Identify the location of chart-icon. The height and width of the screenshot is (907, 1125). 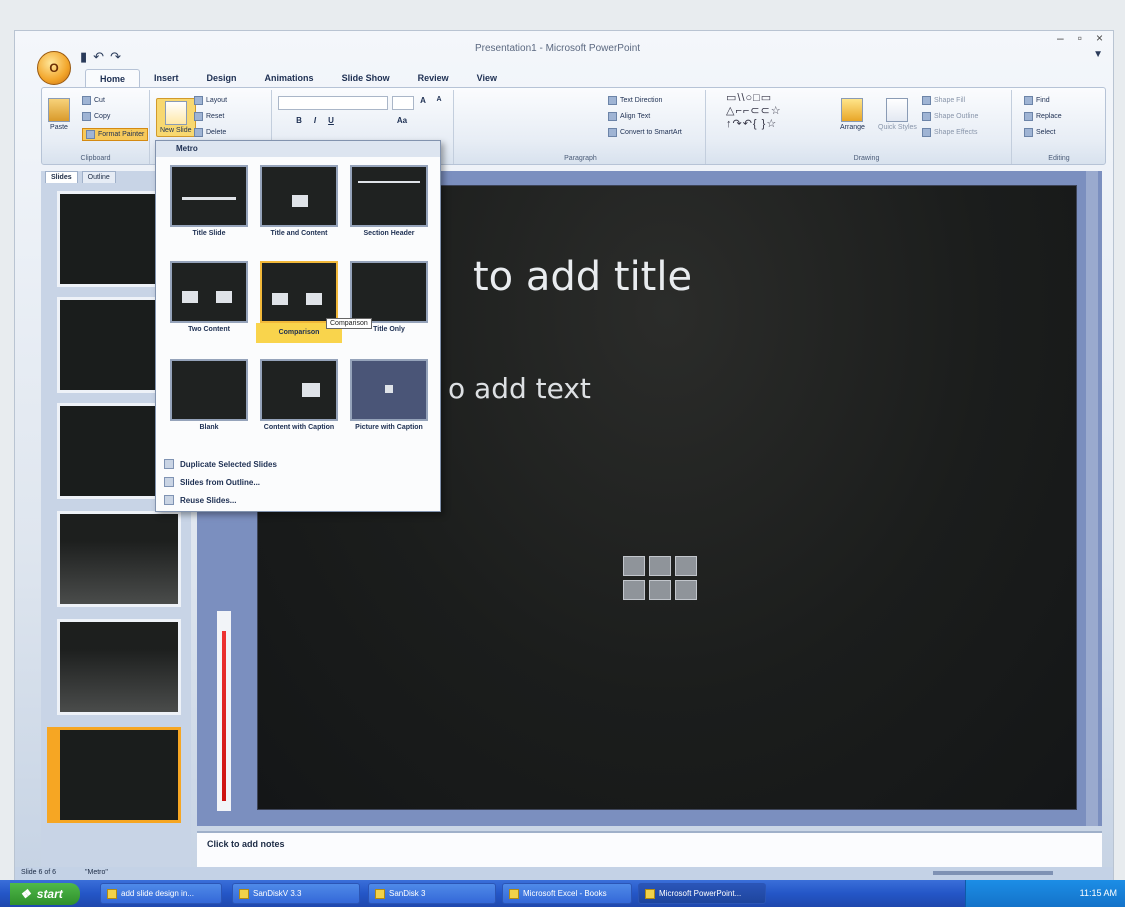
(660, 566).